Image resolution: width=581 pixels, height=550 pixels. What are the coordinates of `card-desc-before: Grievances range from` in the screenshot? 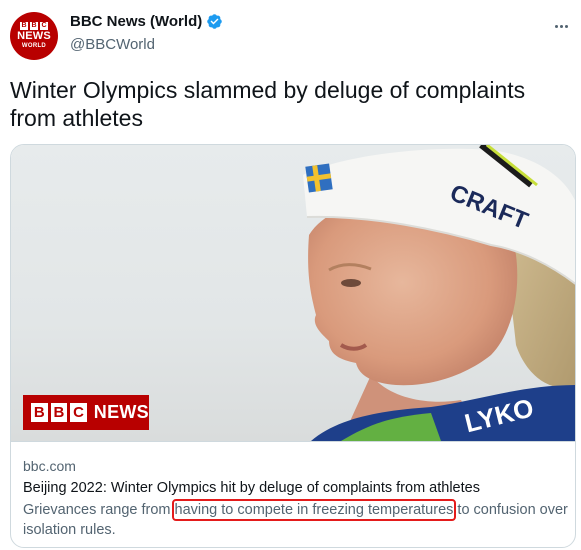 It's located at (99, 510).